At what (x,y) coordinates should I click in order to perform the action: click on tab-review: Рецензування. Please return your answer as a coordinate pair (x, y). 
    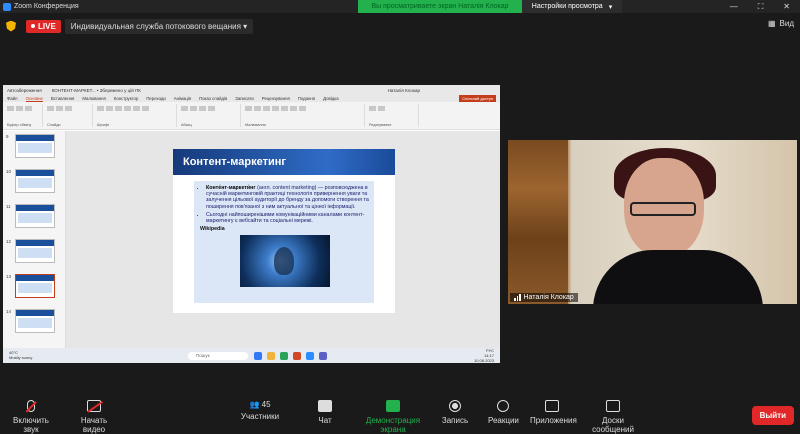
    Looking at the image, I should click on (276, 98).